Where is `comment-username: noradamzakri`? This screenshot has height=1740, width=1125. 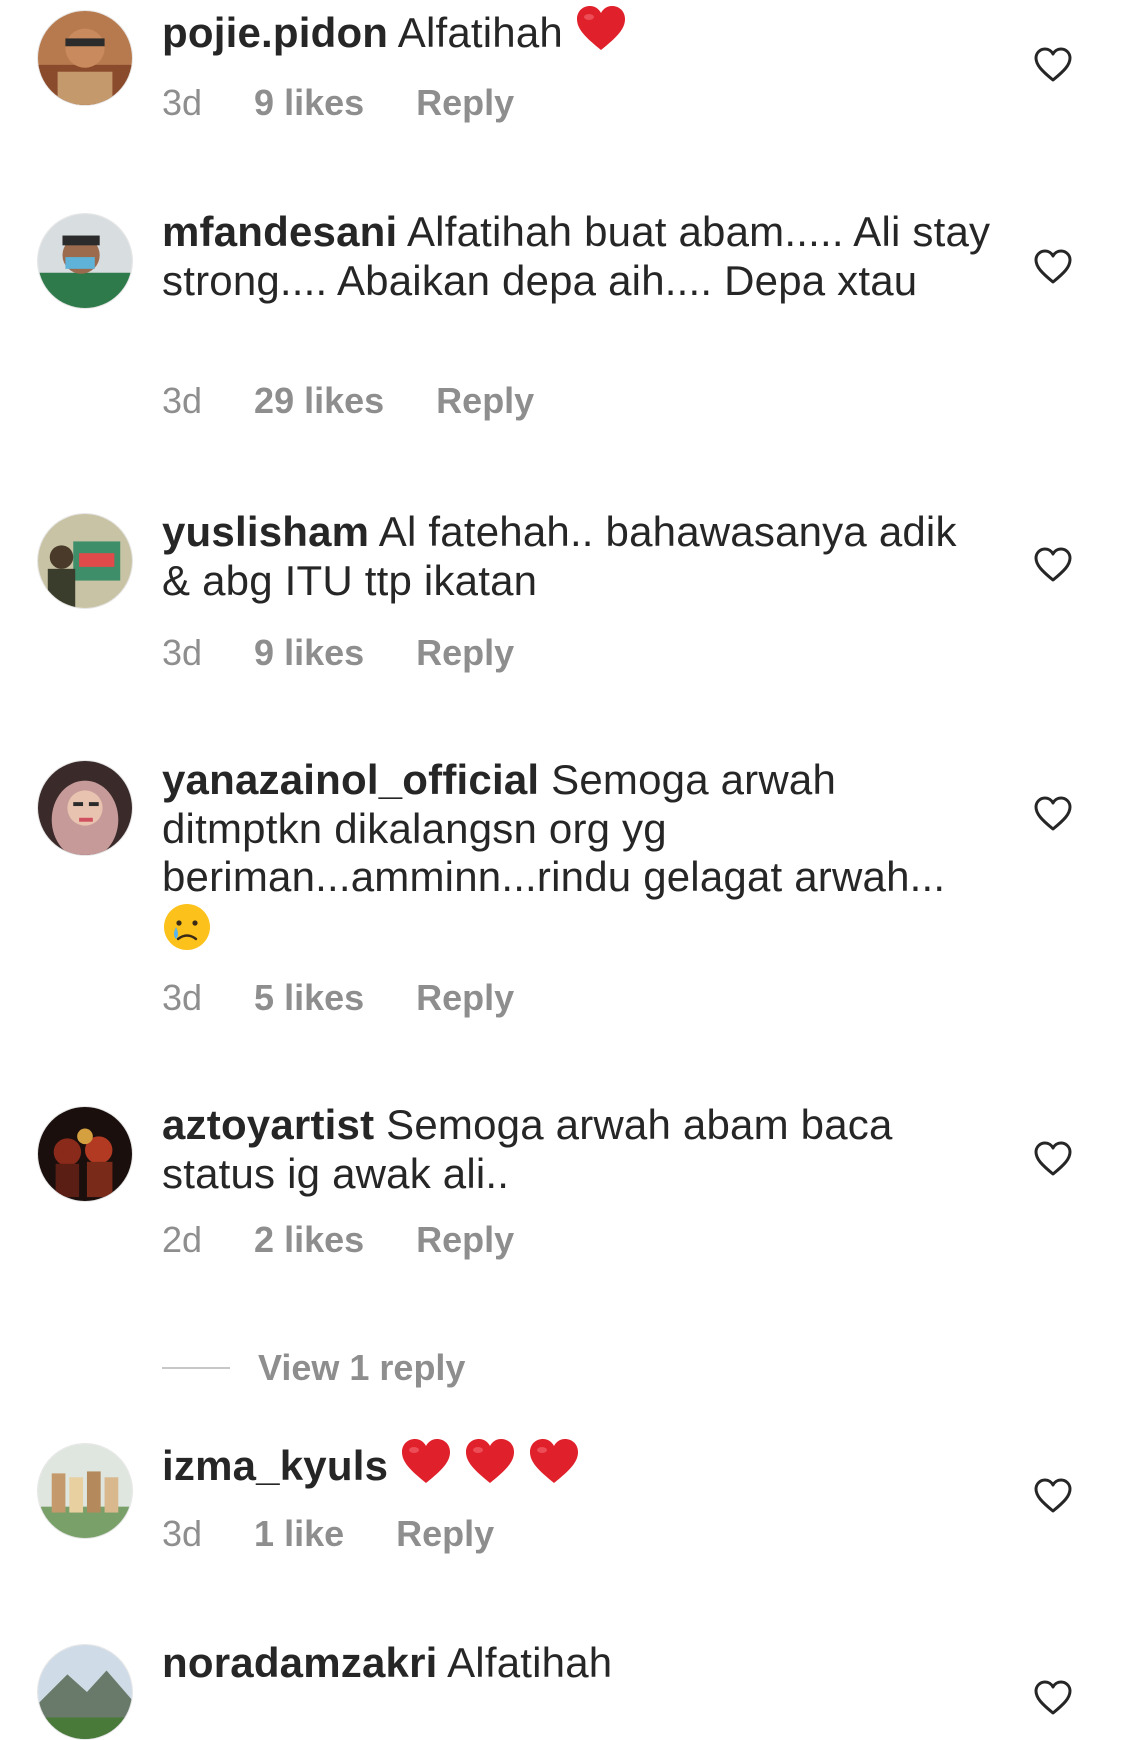 comment-username: noradamzakri is located at coordinates (300, 1662).